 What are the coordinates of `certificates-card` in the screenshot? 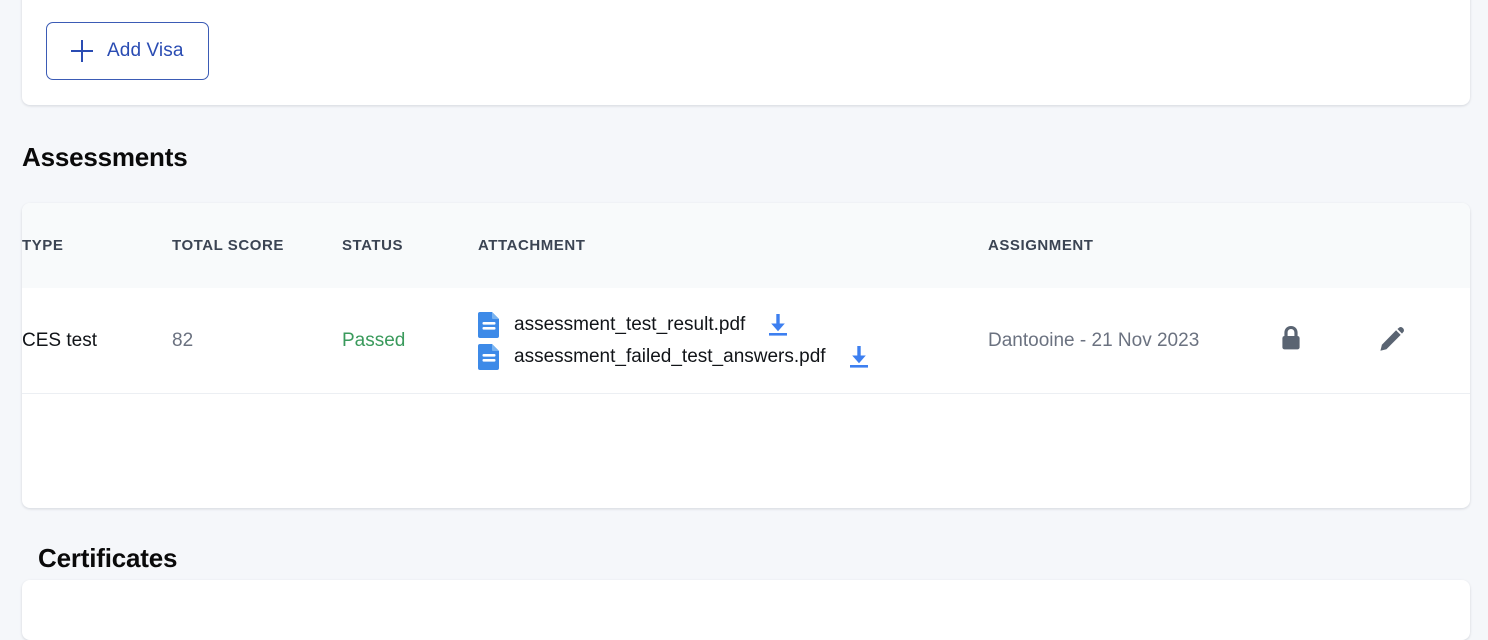 It's located at (746, 610).